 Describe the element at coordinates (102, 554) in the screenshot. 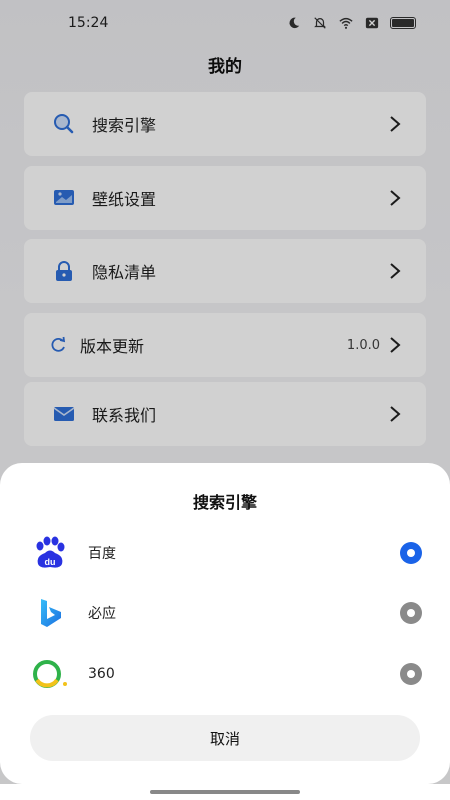

I see `option-label: 百度` at that location.